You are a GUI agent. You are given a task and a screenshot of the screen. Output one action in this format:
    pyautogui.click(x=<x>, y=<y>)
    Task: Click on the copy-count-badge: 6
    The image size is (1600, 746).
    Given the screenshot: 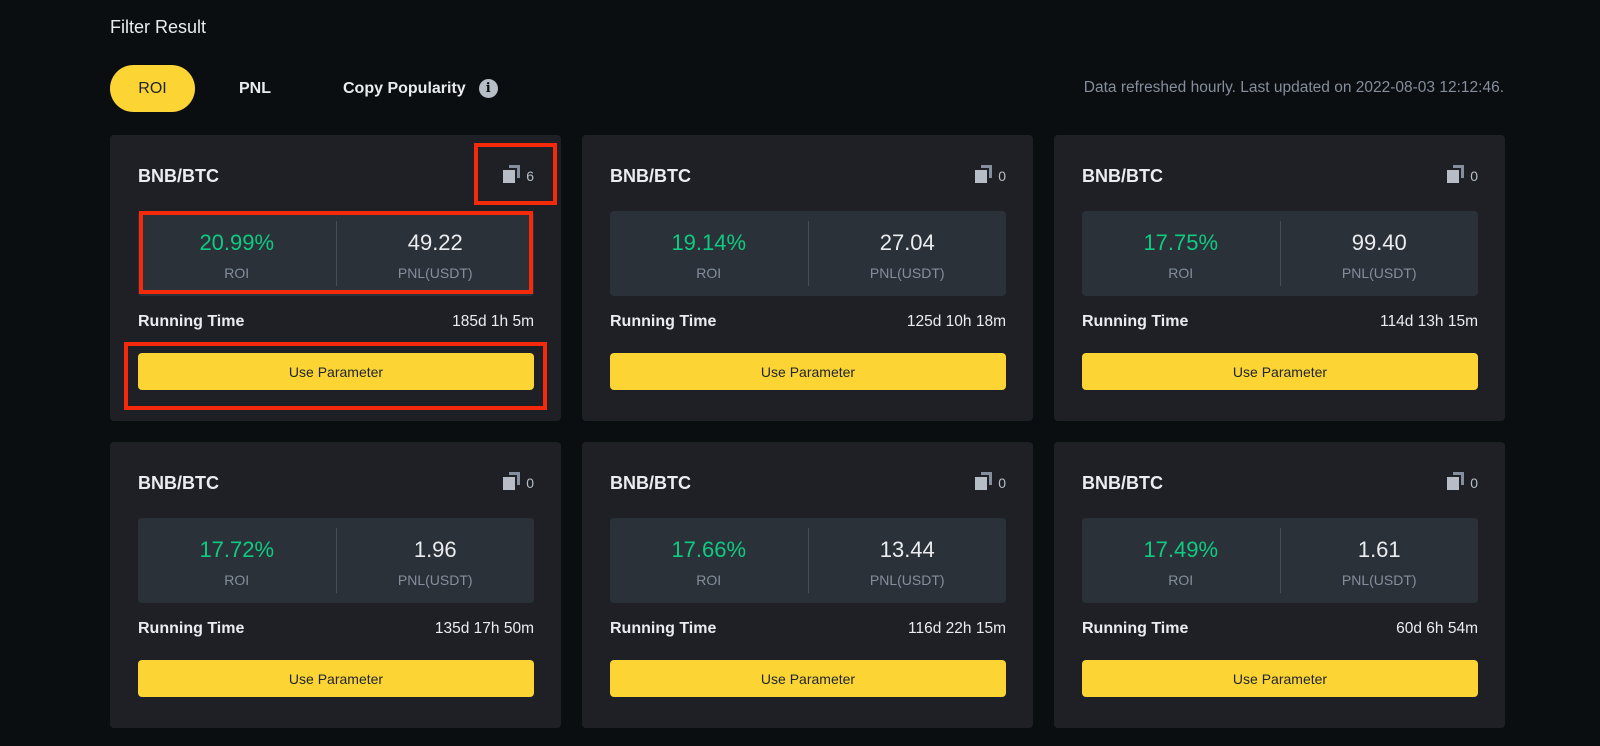 What is the action you would take?
    pyautogui.click(x=518, y=174)
    